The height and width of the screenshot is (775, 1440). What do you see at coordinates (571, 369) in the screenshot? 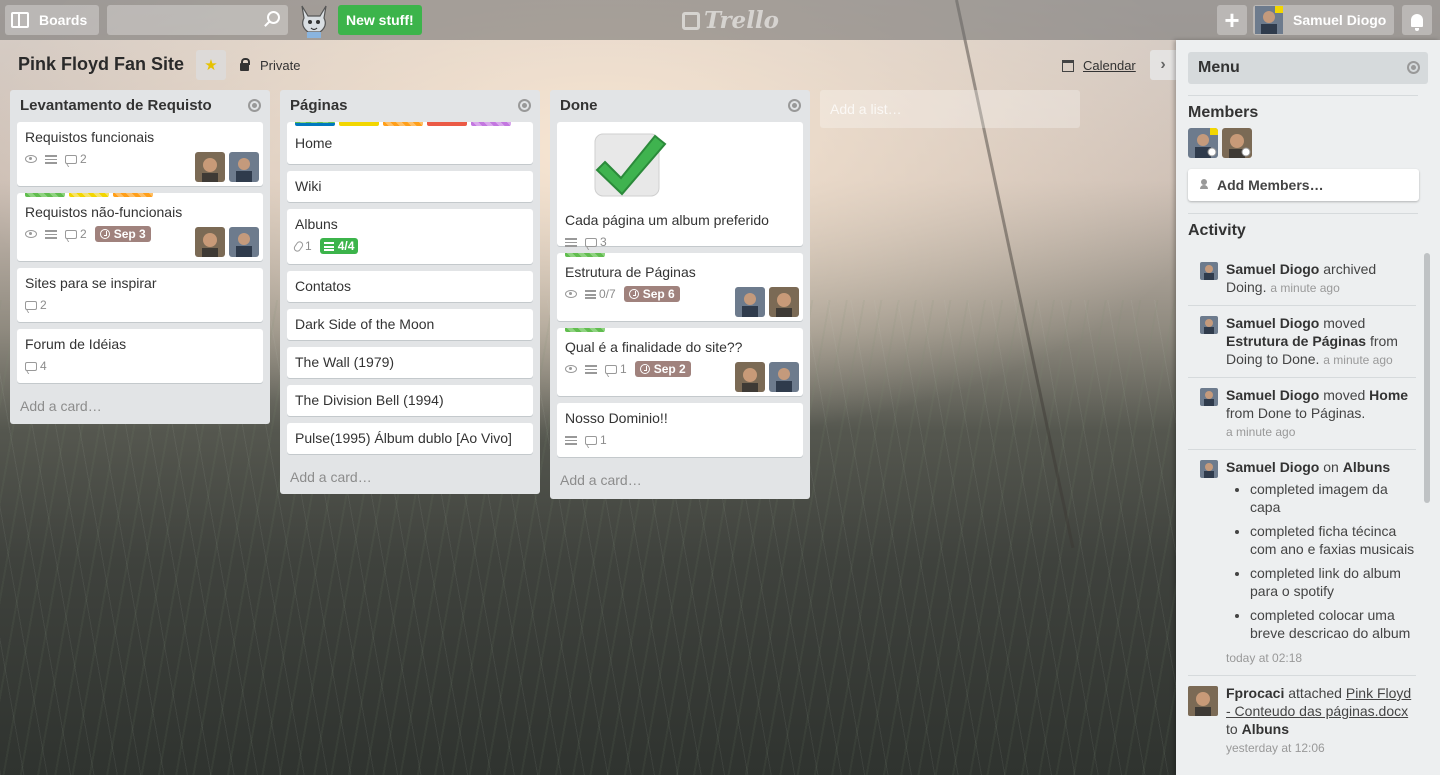
I see `watching-icon` at bounding box center [571, 369].